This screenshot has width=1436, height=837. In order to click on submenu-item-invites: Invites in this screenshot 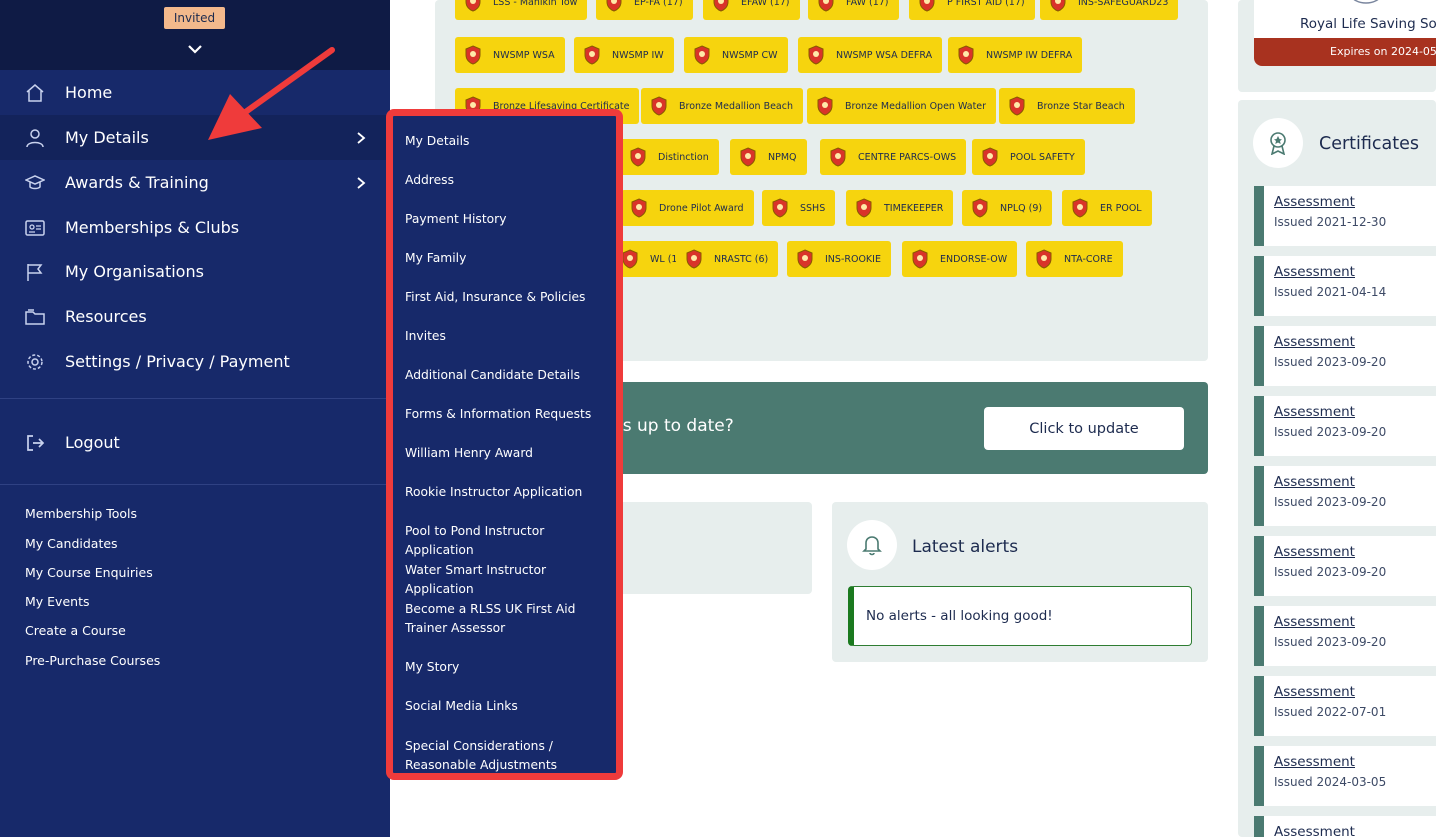, I will do `click(507, 336)`.